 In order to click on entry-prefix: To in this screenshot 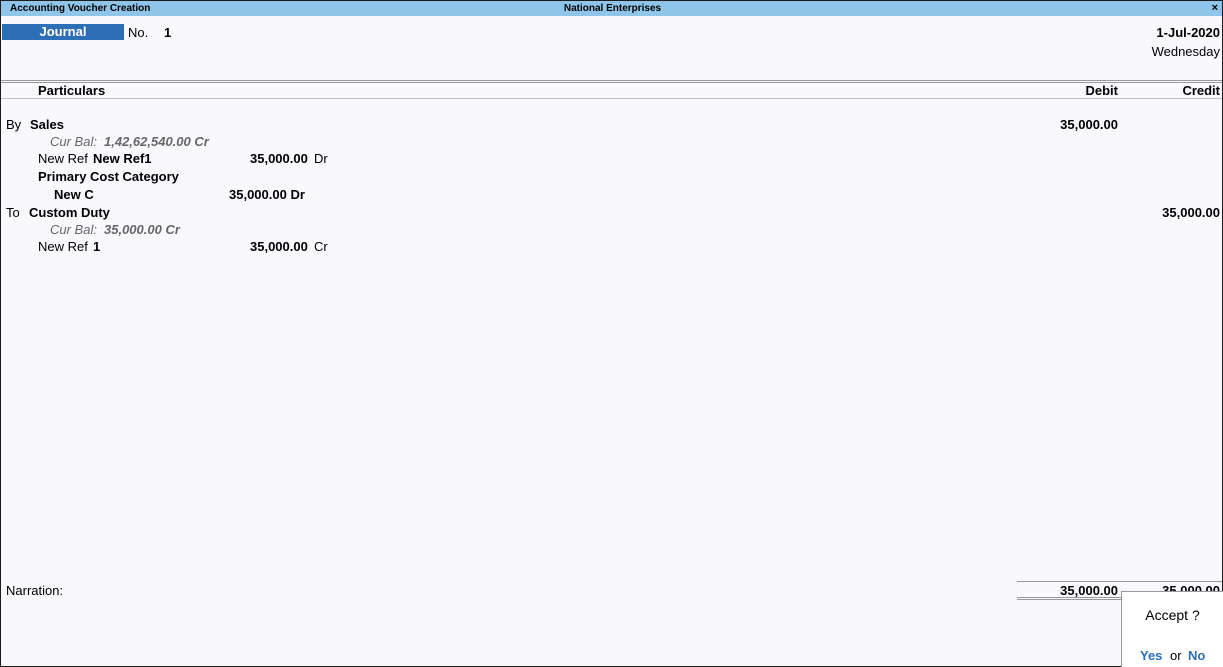, I will do `click(13, 212)`.